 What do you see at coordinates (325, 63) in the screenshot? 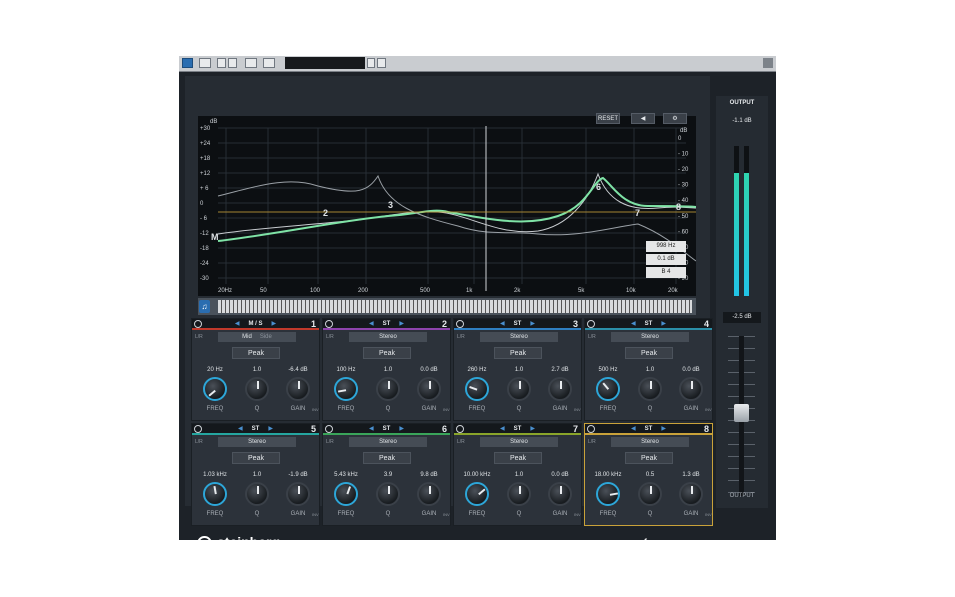
I see `preset-field` at bounding box center [325, 63].